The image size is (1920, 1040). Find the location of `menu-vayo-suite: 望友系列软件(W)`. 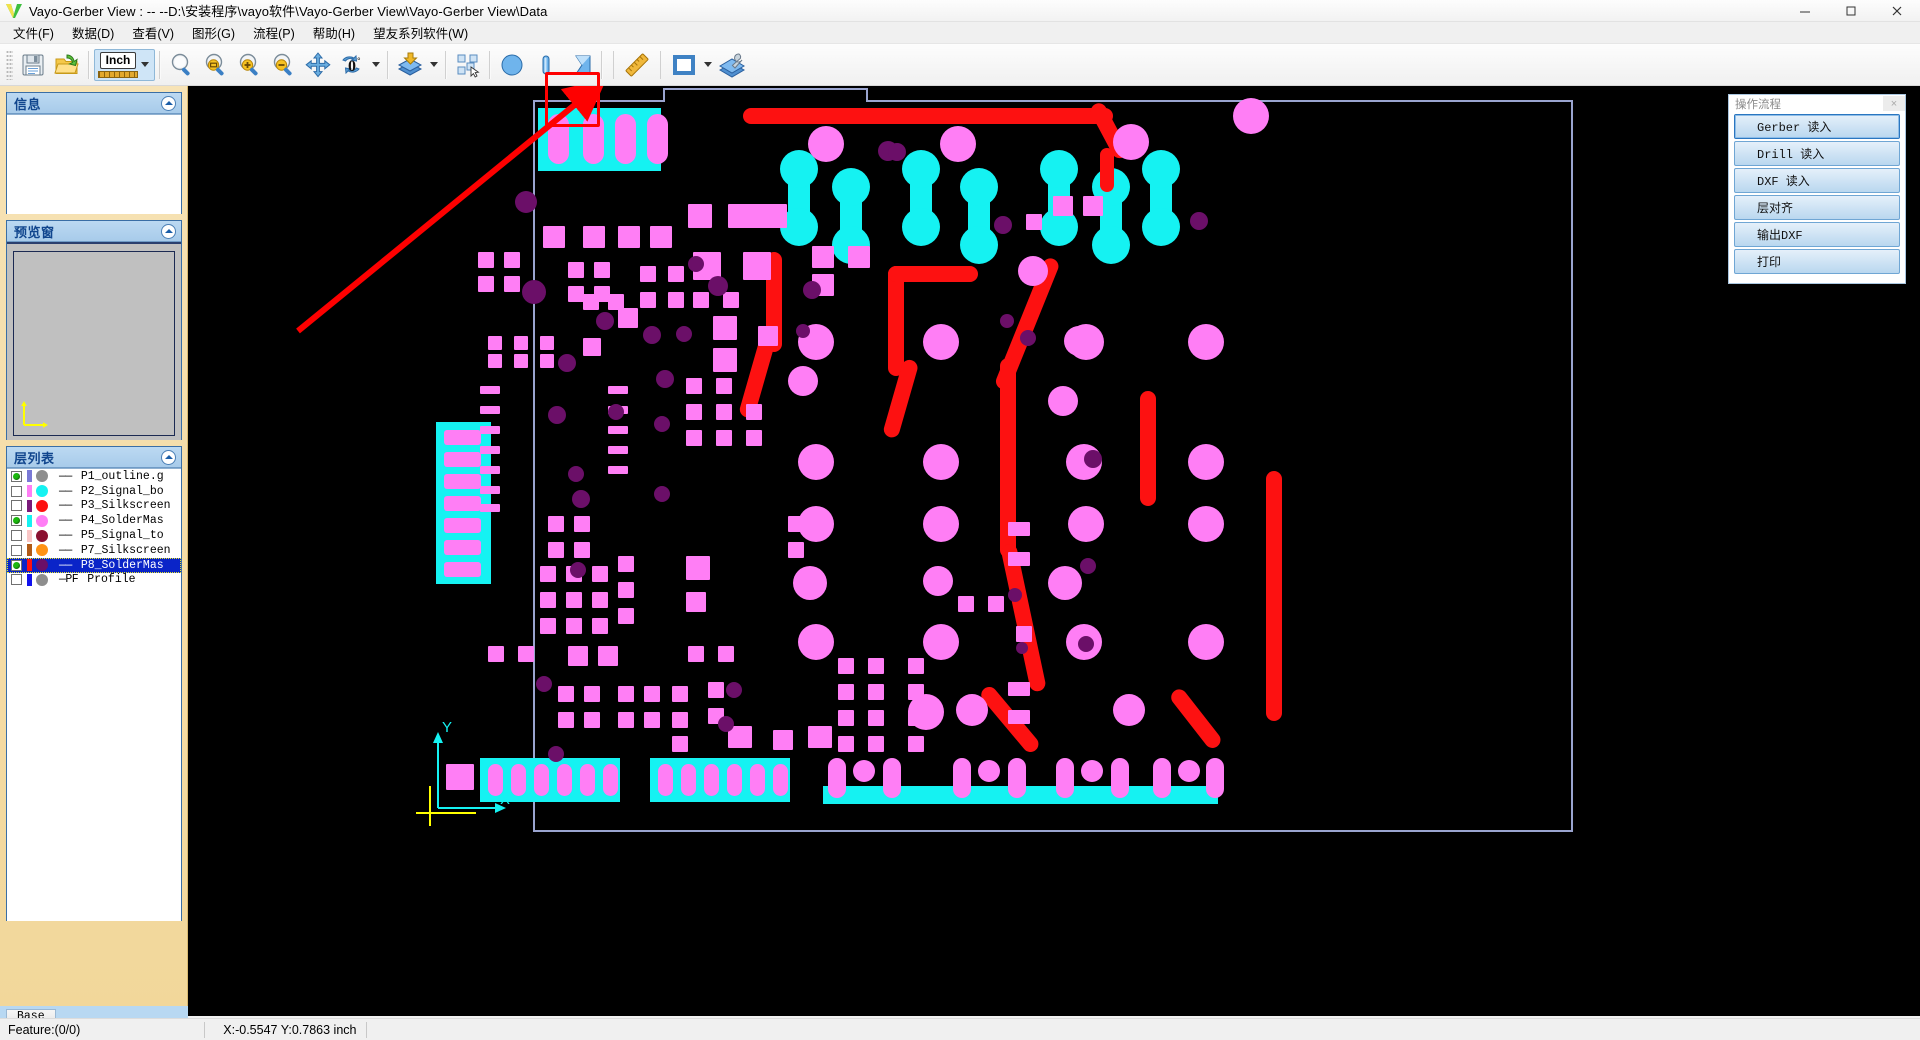

menu-vayo-suite: 望友系列软件(W) is located at coordinates (420, 32).